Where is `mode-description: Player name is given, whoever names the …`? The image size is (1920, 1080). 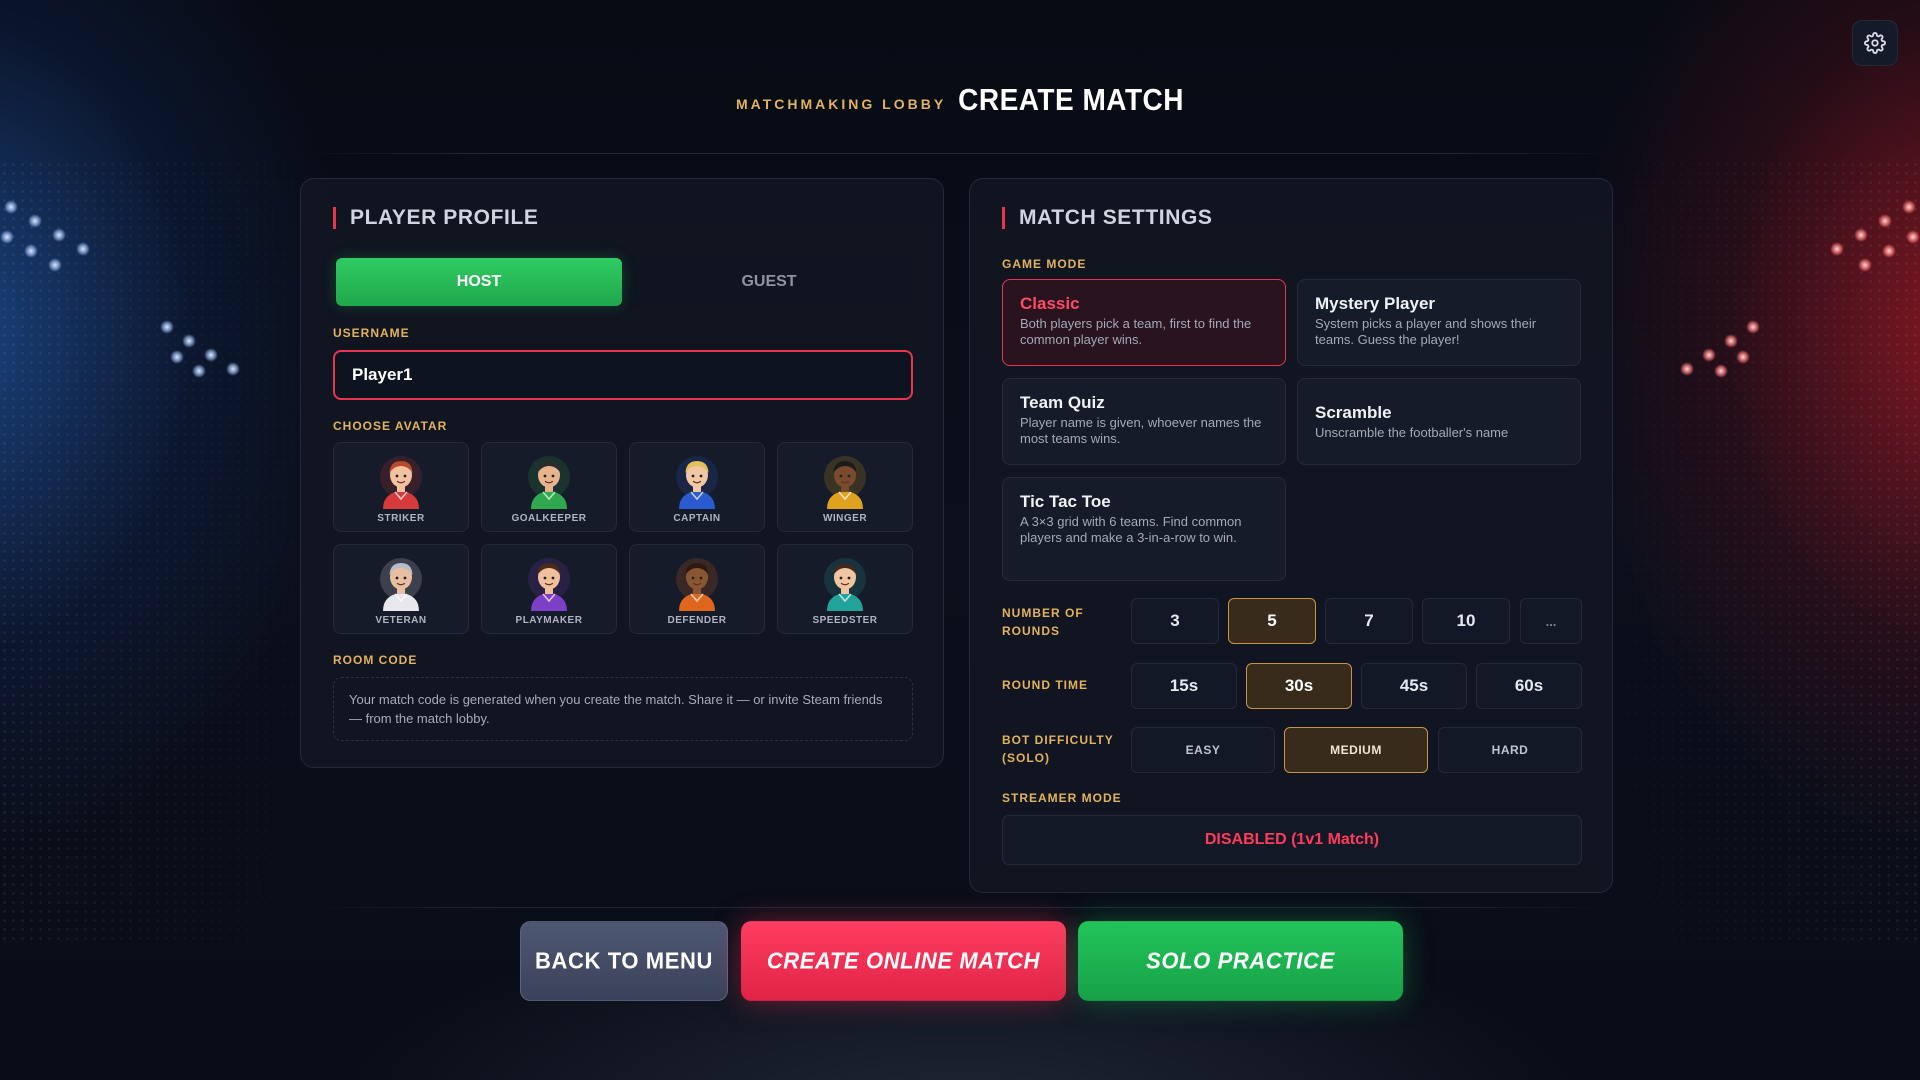
mode-description: Player name is given, whoever names the … is located at coordinates (1141, 430).